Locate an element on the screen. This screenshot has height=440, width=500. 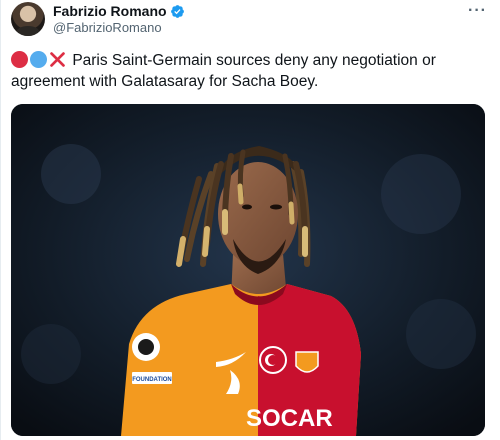
blue-circle-icon is located at coordinates (38, 59).